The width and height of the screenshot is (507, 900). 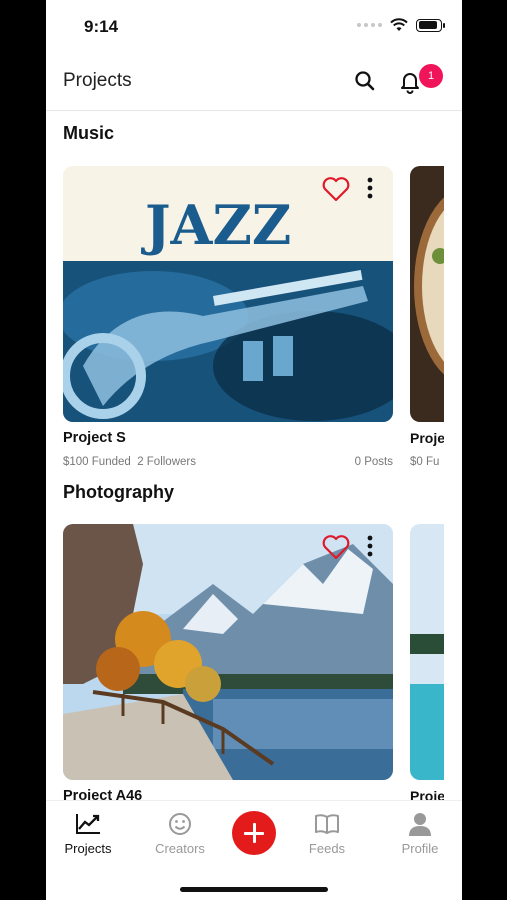 What do you see at coordinates (97, 462) in the screenshot?
I see `funded-amount: $100 Funded` at bounding box center [97, 462].